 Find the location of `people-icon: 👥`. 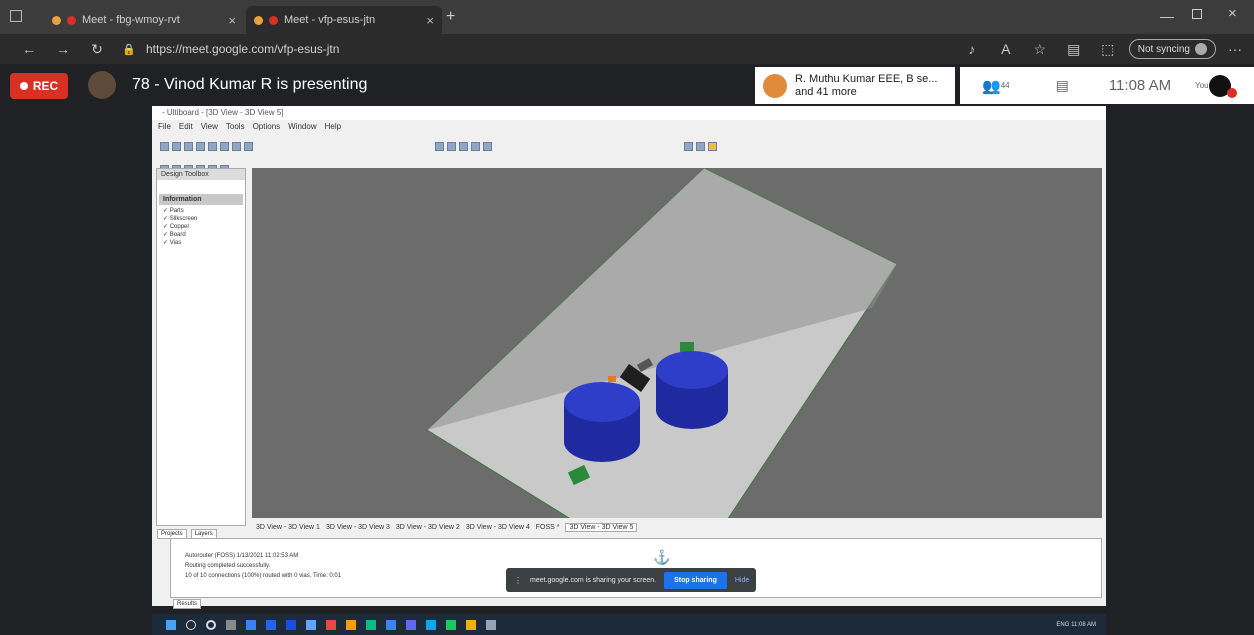

people-icon: 👥 is located at coordinates (991, 86).